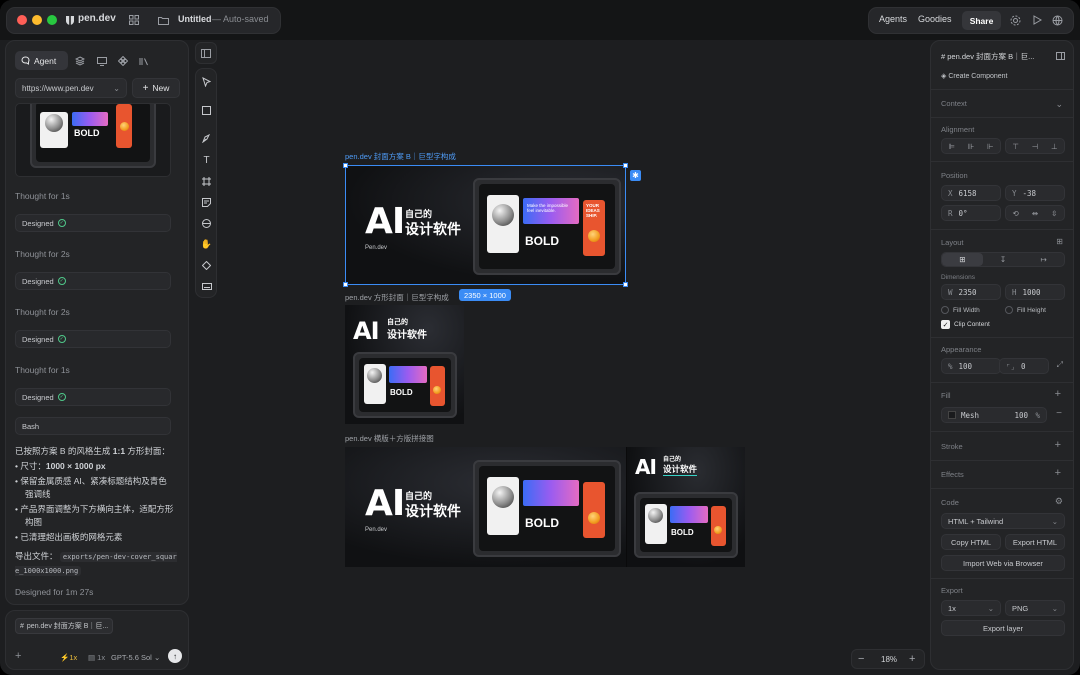  What do you see at coordinates (71, 88) in the screenshot?
I see `url-input: https://www.pen.dev ⌄` at bounding box center [71, 88].